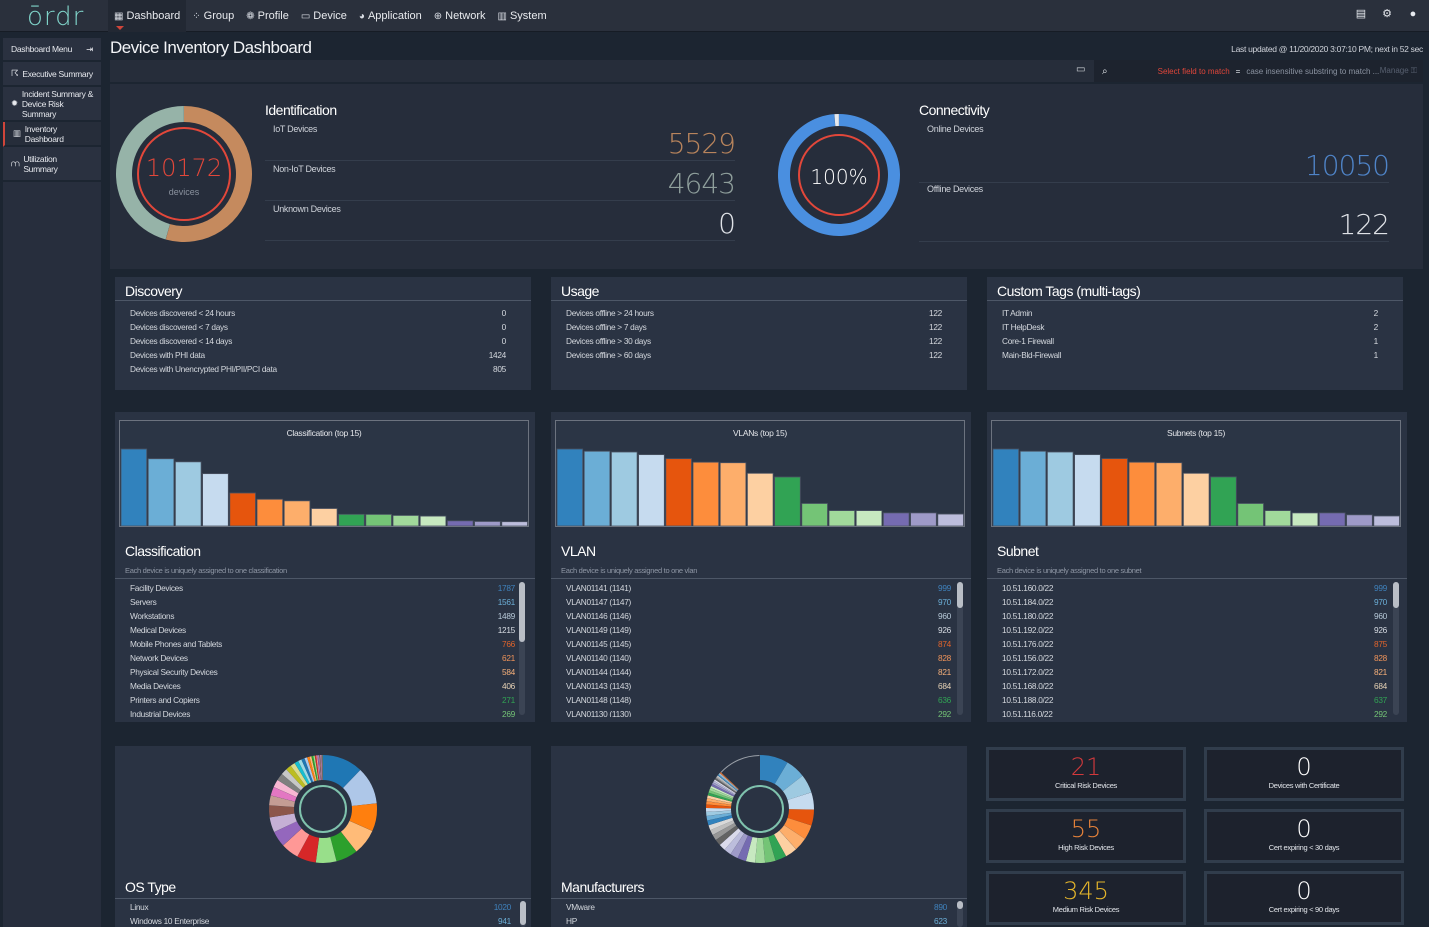 This screenshot has width=1429, height=927. Describe the element at coordinates (1304, 898) in the screenshot. I see `stat-tile: 0 Cert expiring < 90 days` at that location.